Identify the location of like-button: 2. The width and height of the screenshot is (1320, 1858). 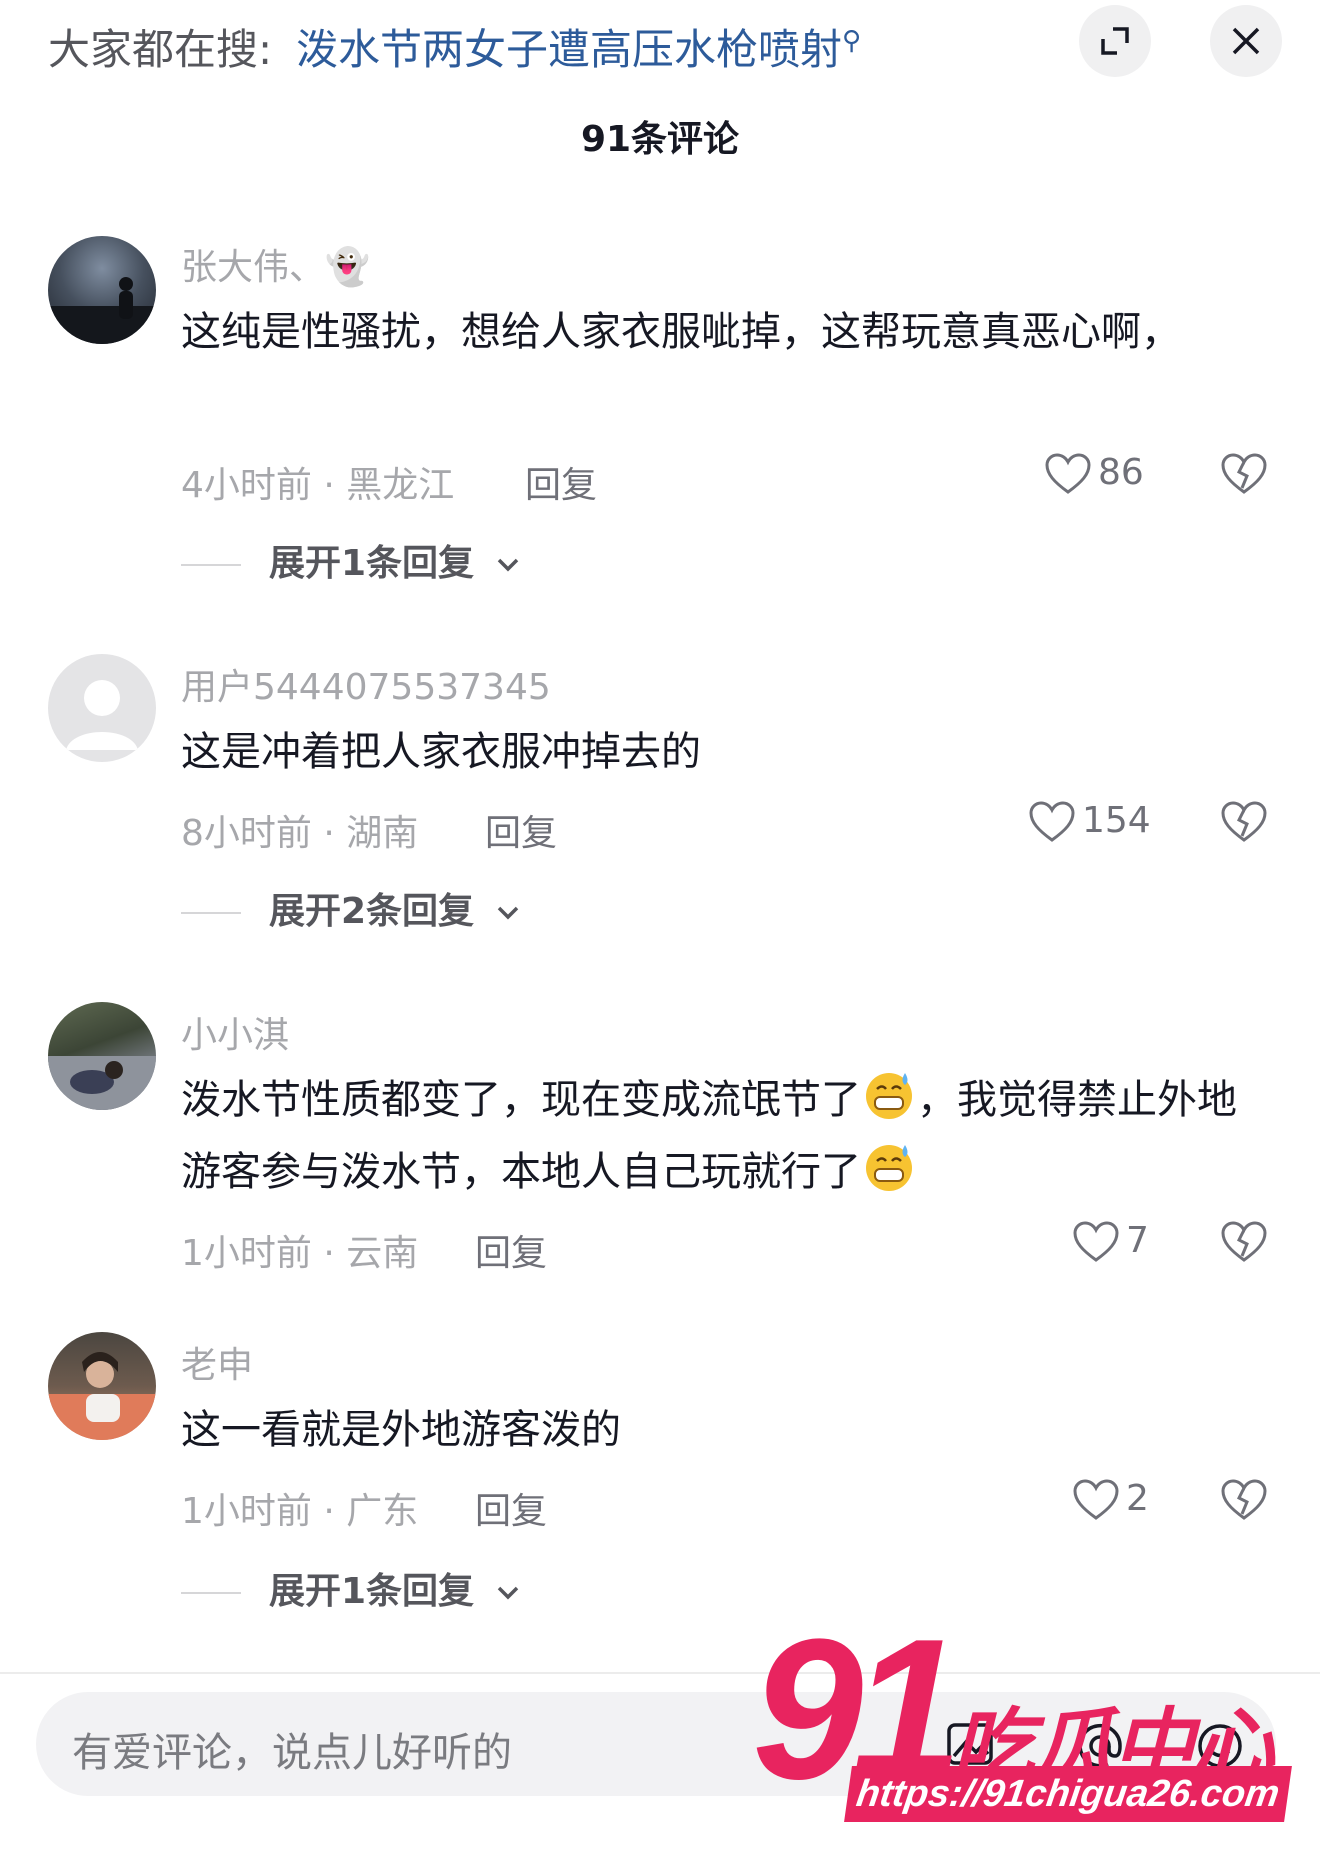
(1110, 1500).